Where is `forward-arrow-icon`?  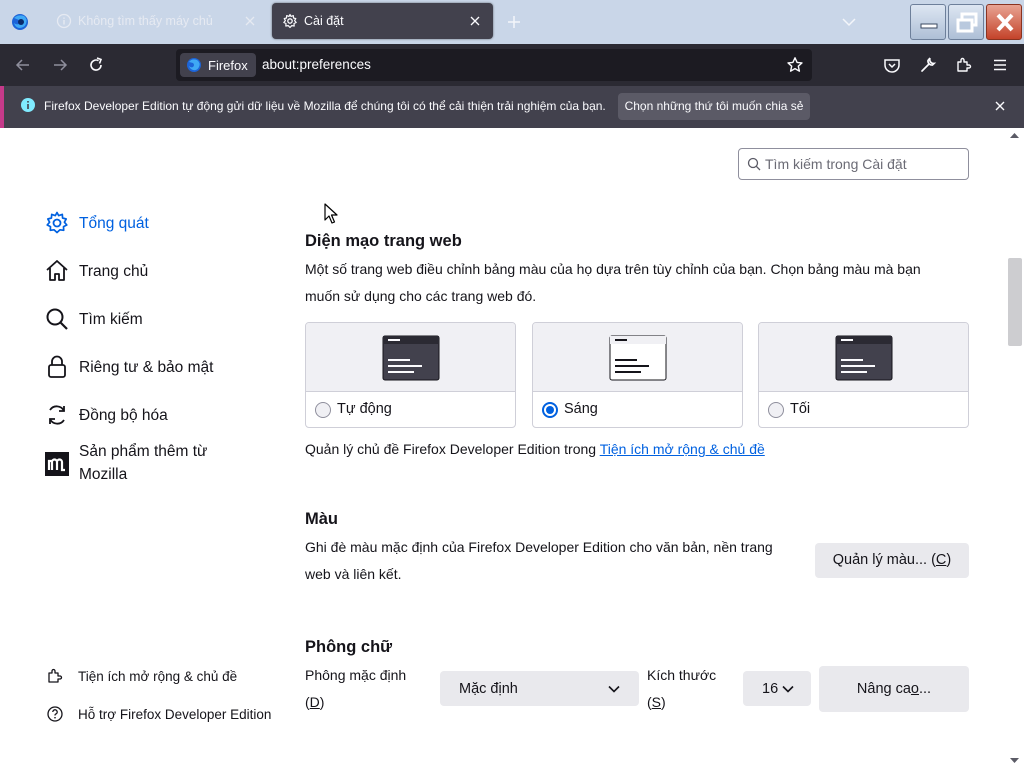
forward-arrow-icon is located at coordinates (60, 65).